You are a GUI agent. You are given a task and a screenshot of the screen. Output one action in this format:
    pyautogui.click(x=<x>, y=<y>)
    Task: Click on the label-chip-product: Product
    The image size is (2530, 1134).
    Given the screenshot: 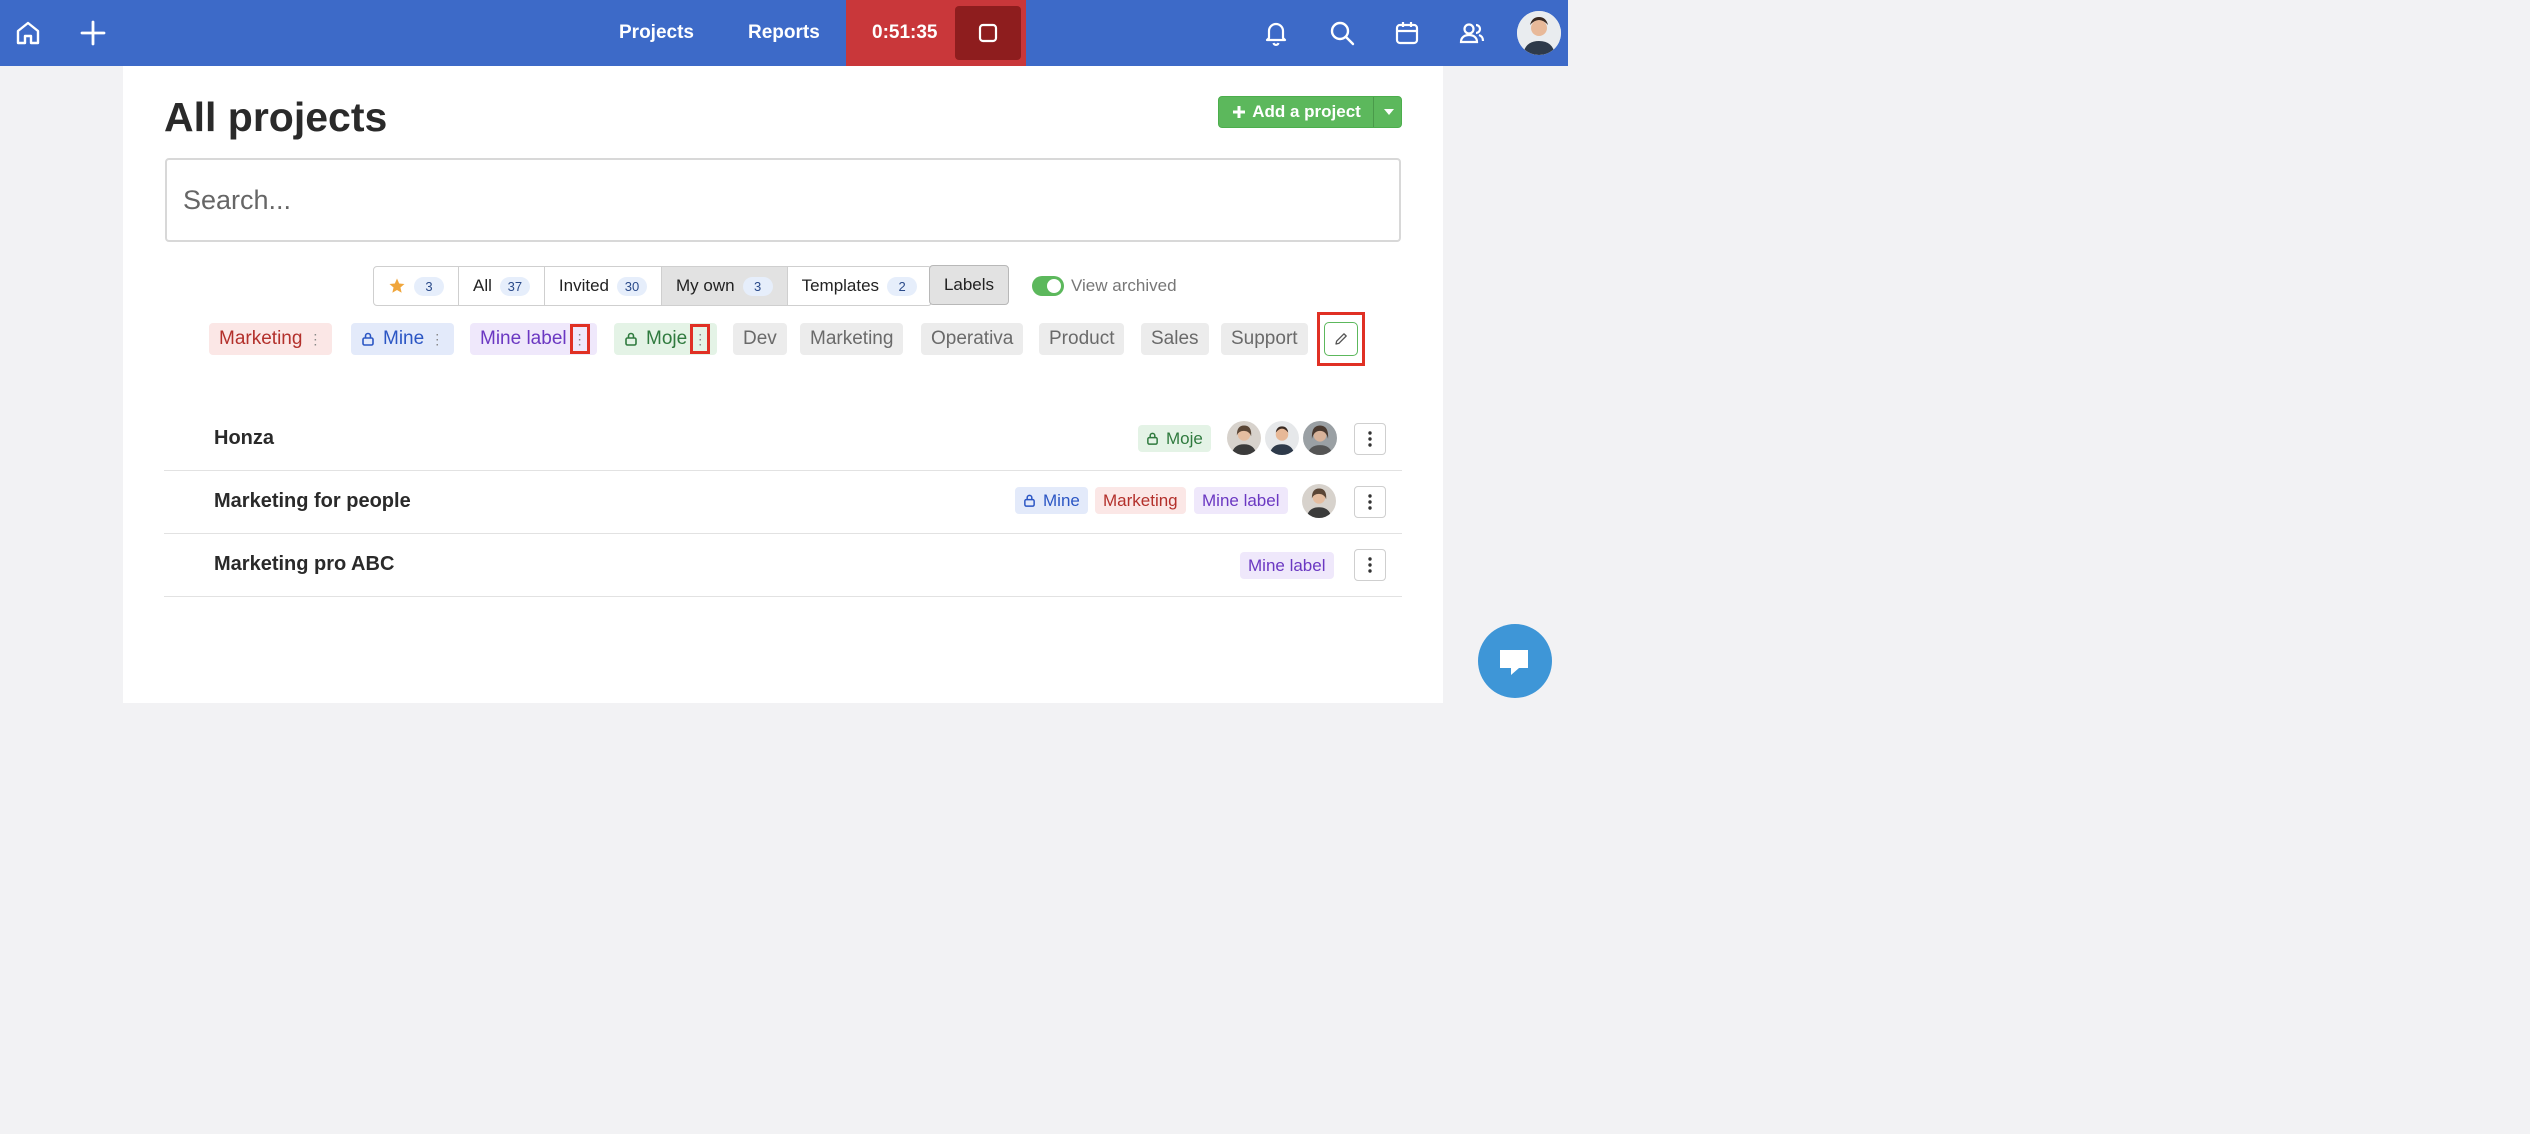 What is the action you would take?
    pyautogui.click(x=1082, y=339)
    